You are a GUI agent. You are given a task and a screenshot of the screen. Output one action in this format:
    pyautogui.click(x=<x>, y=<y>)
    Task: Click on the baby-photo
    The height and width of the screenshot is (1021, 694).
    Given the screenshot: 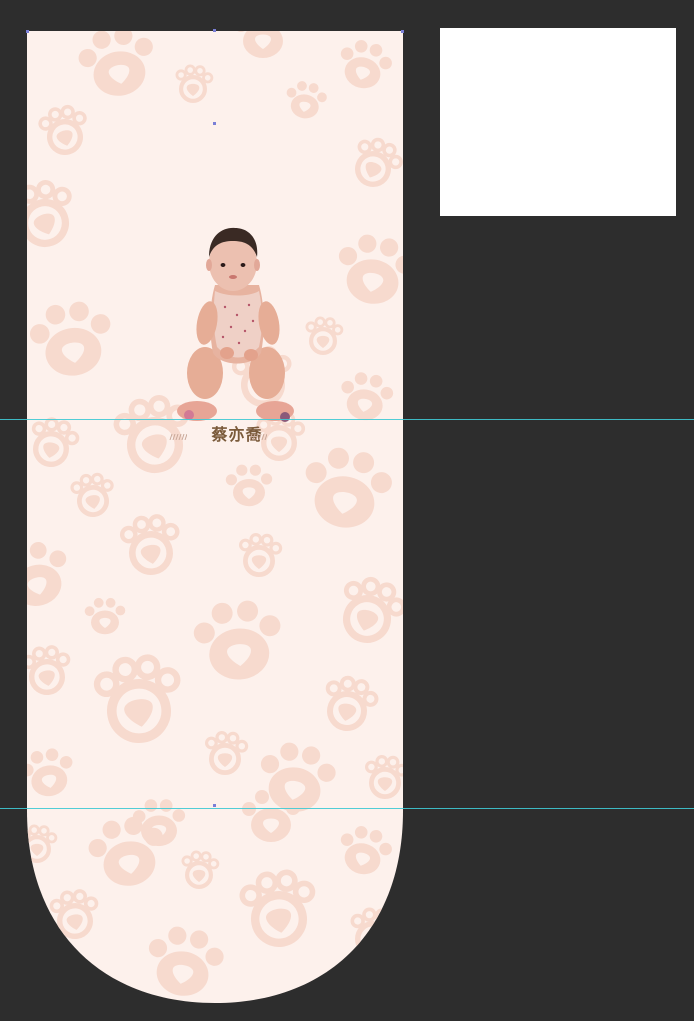 What is the action you would take?
    pyautogui.click(x=237, y=327)
    